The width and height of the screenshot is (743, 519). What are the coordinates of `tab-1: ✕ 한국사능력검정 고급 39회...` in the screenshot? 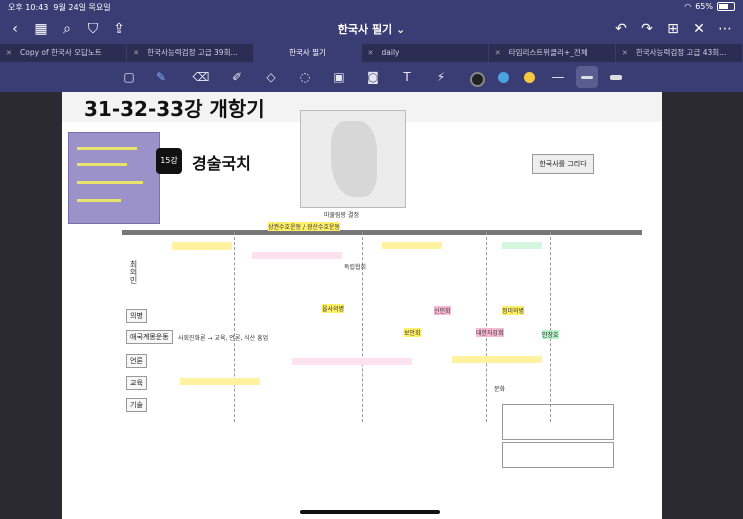 It's located at (191, 53).